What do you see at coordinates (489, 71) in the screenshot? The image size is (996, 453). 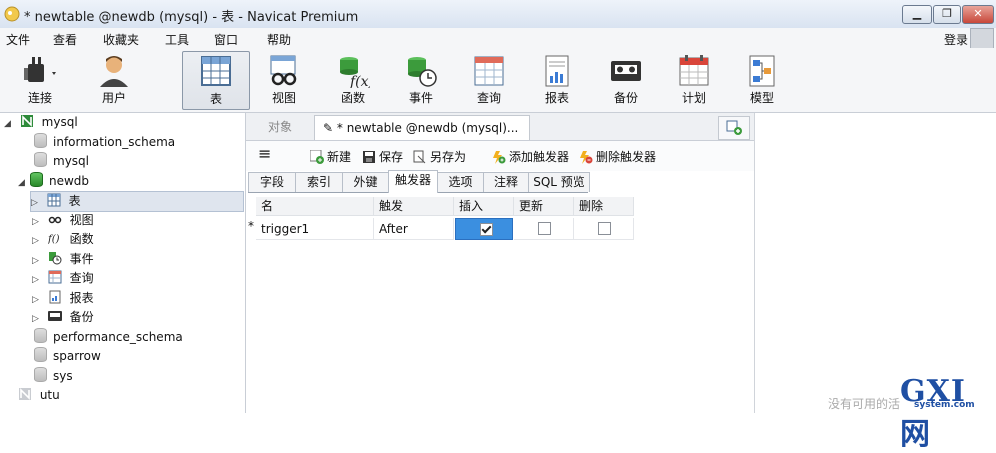 I see `query-icon` at bounding box center [489, 71].